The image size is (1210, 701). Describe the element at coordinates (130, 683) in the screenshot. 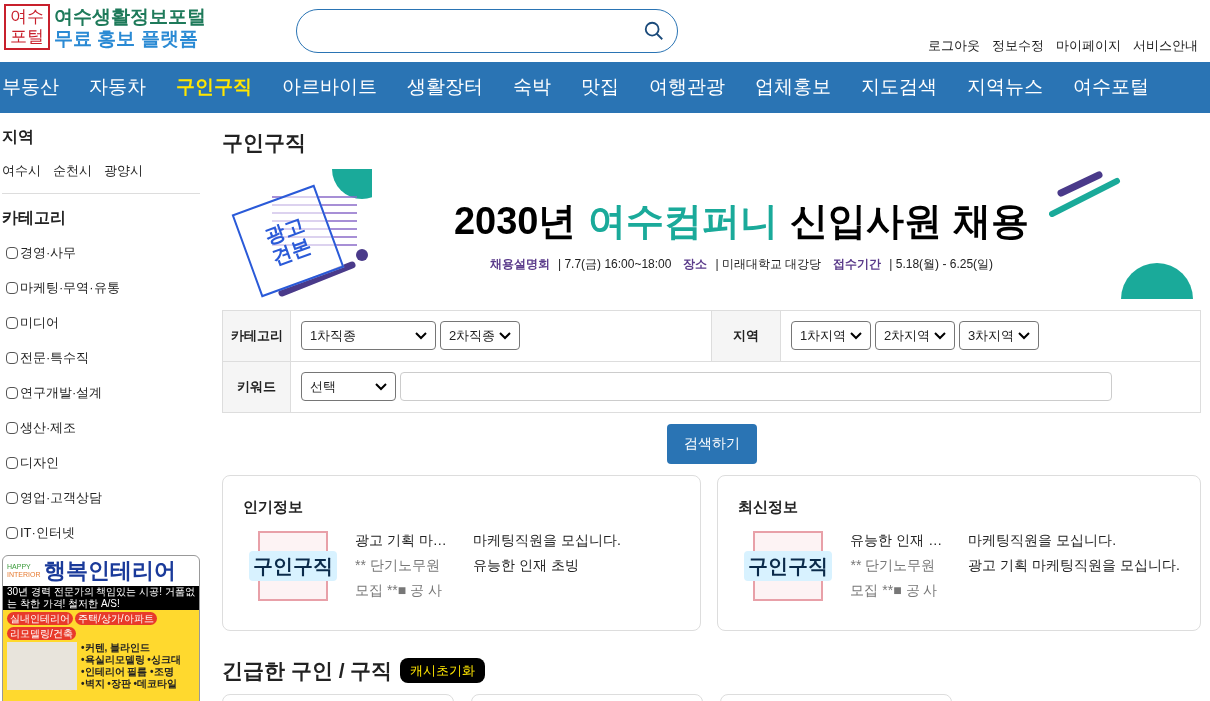

I see `ad-bullet: •벽지 •장판 •데코타일` at that location.